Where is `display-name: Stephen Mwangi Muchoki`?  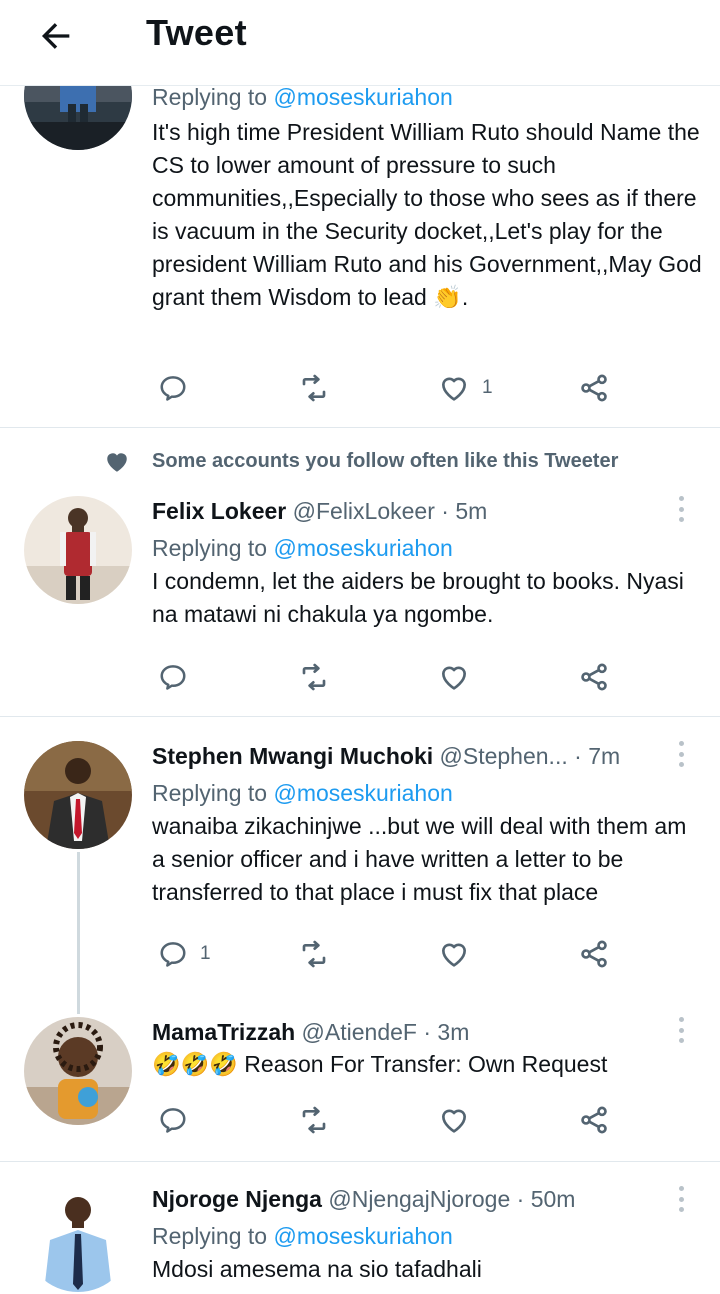 display-name: Stephen Mwangi Muchoki is located at coordinates (292, 756).